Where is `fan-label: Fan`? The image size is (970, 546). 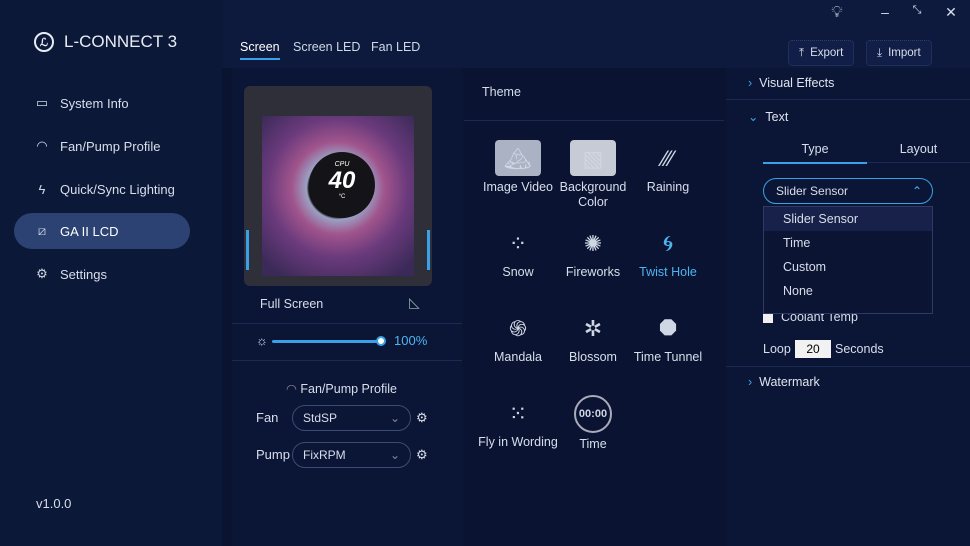
fan-label: Fan is located at coordinates (267, 417).